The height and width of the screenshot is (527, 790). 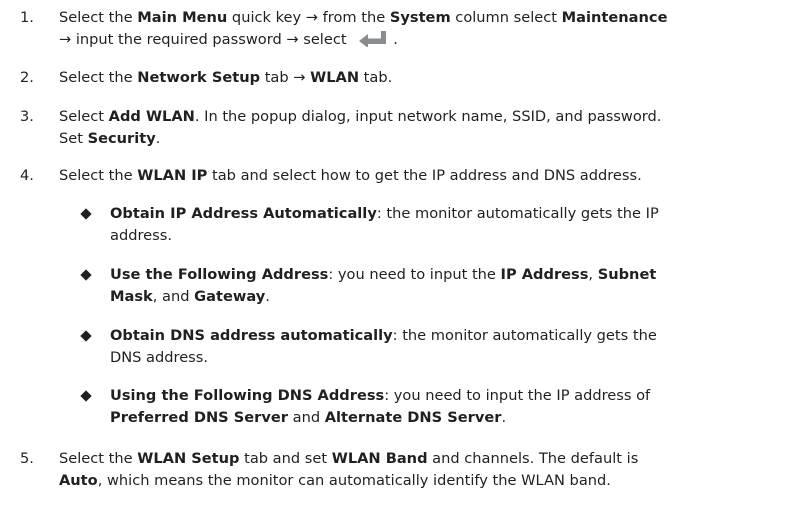 I want to click on ui-term-add-wlan: Add WLAN, so click(x=151, y=116).